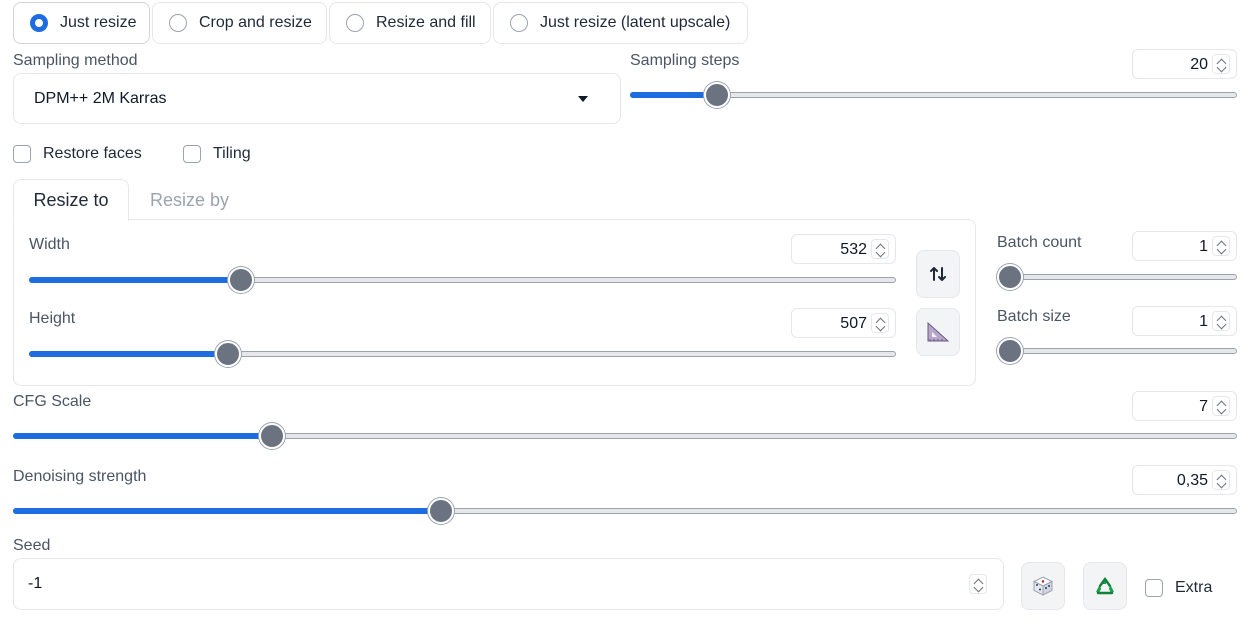 Image resolution: width=1253 pixels, height=630 pixels. Describe the element at coordinates (52, 318) in the screenshot. I see `height-label: Height` at that location.